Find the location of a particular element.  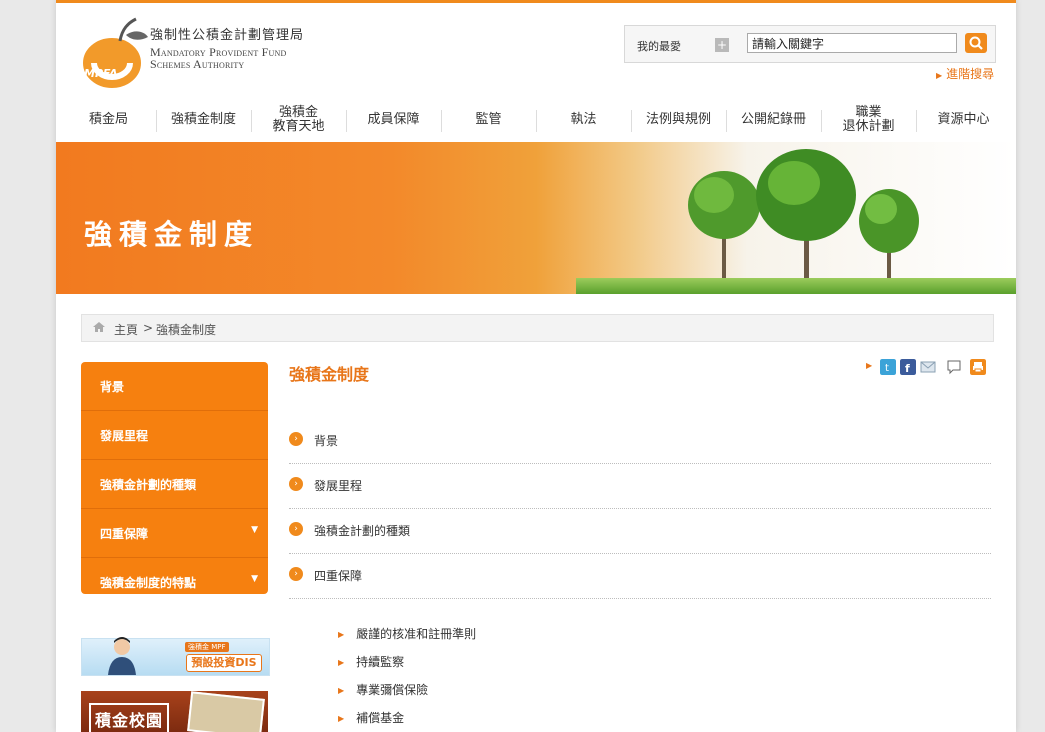

content-list-item-four-safeguards: › 四重保障 is located at coordinates (640, 576).